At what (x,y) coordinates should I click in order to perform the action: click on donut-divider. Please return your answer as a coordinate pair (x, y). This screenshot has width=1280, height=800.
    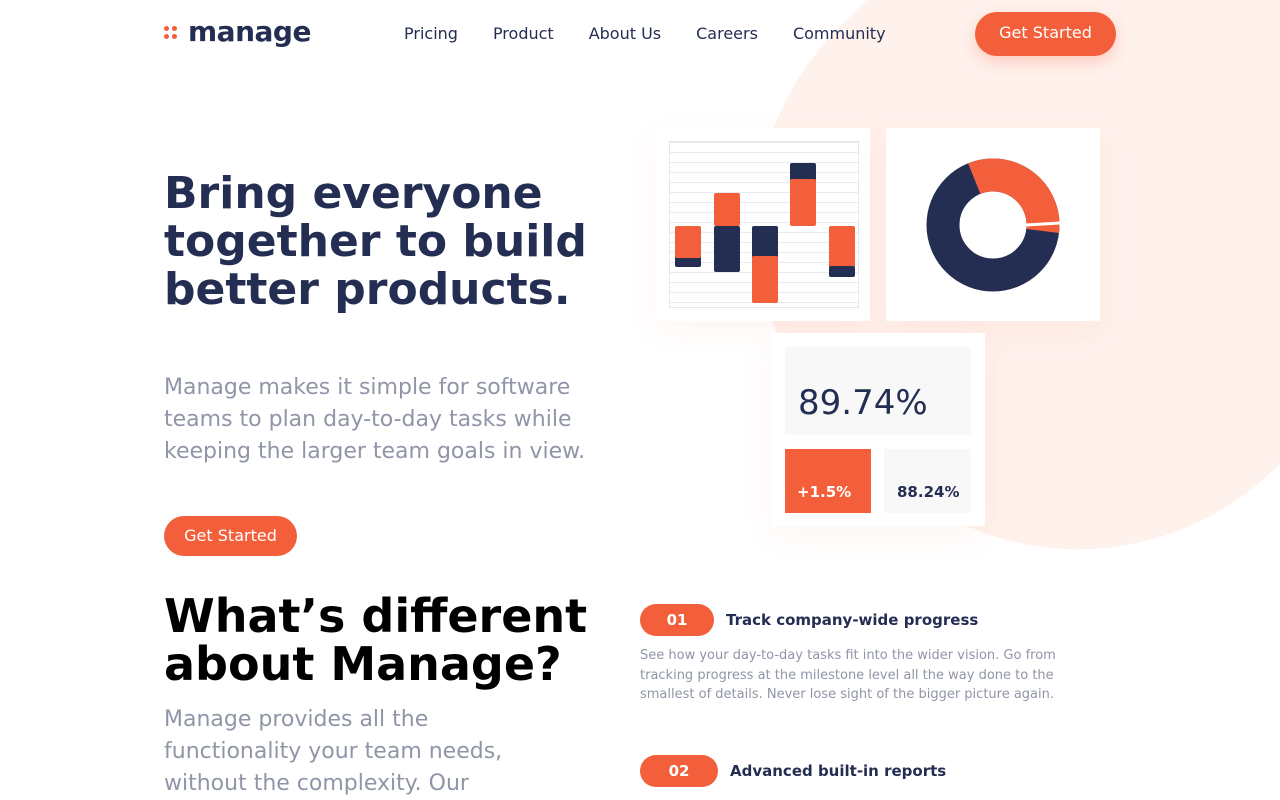
    Looking at the image, I should click on (1042, 223).